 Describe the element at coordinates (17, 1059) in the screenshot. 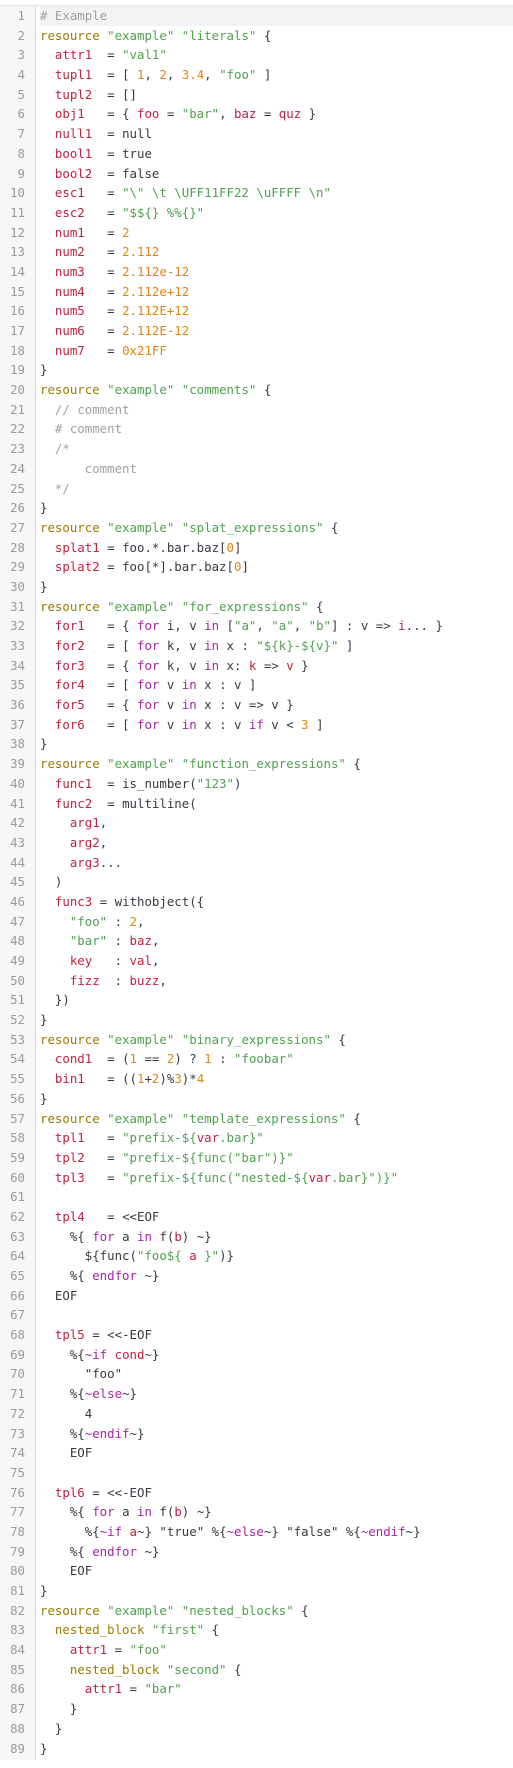

I see `line-number: 54` at that location.